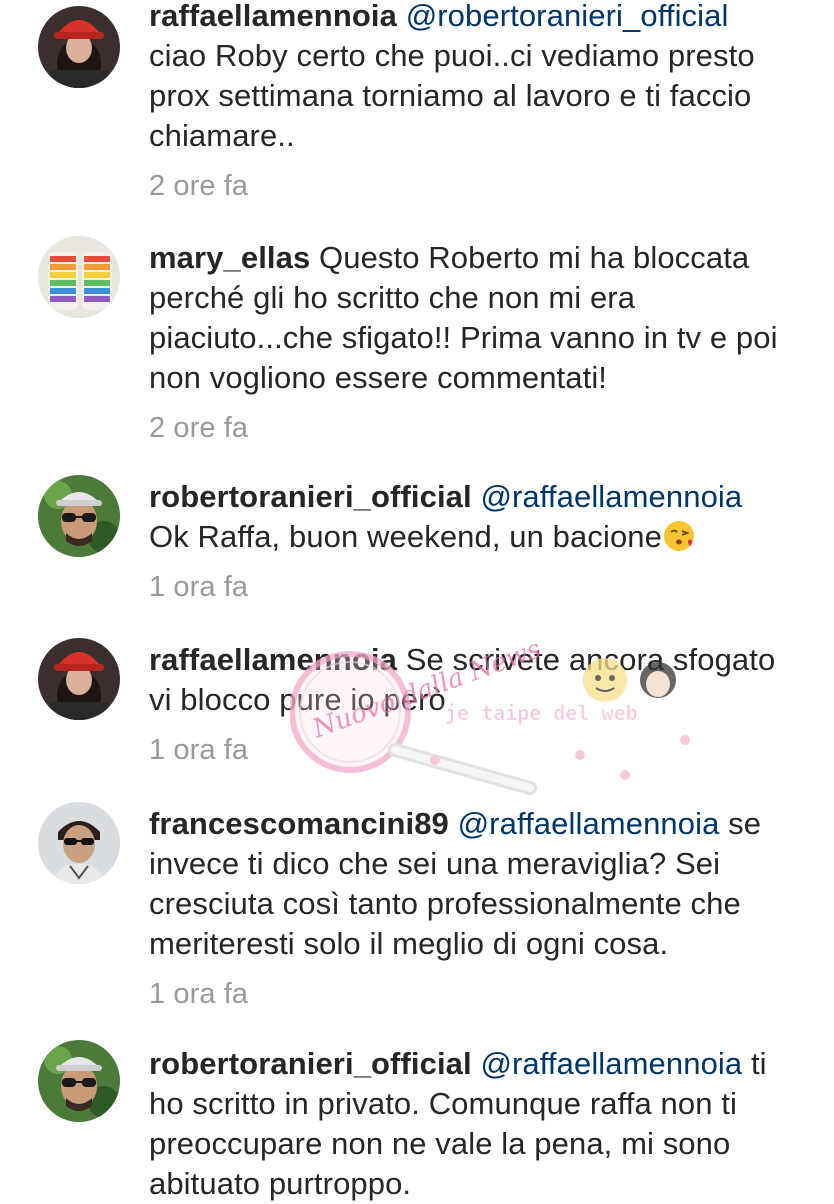 This screenshot has height=1204, width=834. What do you see at coordinates (299, 823) in the screenshot?
I see `comment-username: francescomancini89` at bounding box center [299, 823].